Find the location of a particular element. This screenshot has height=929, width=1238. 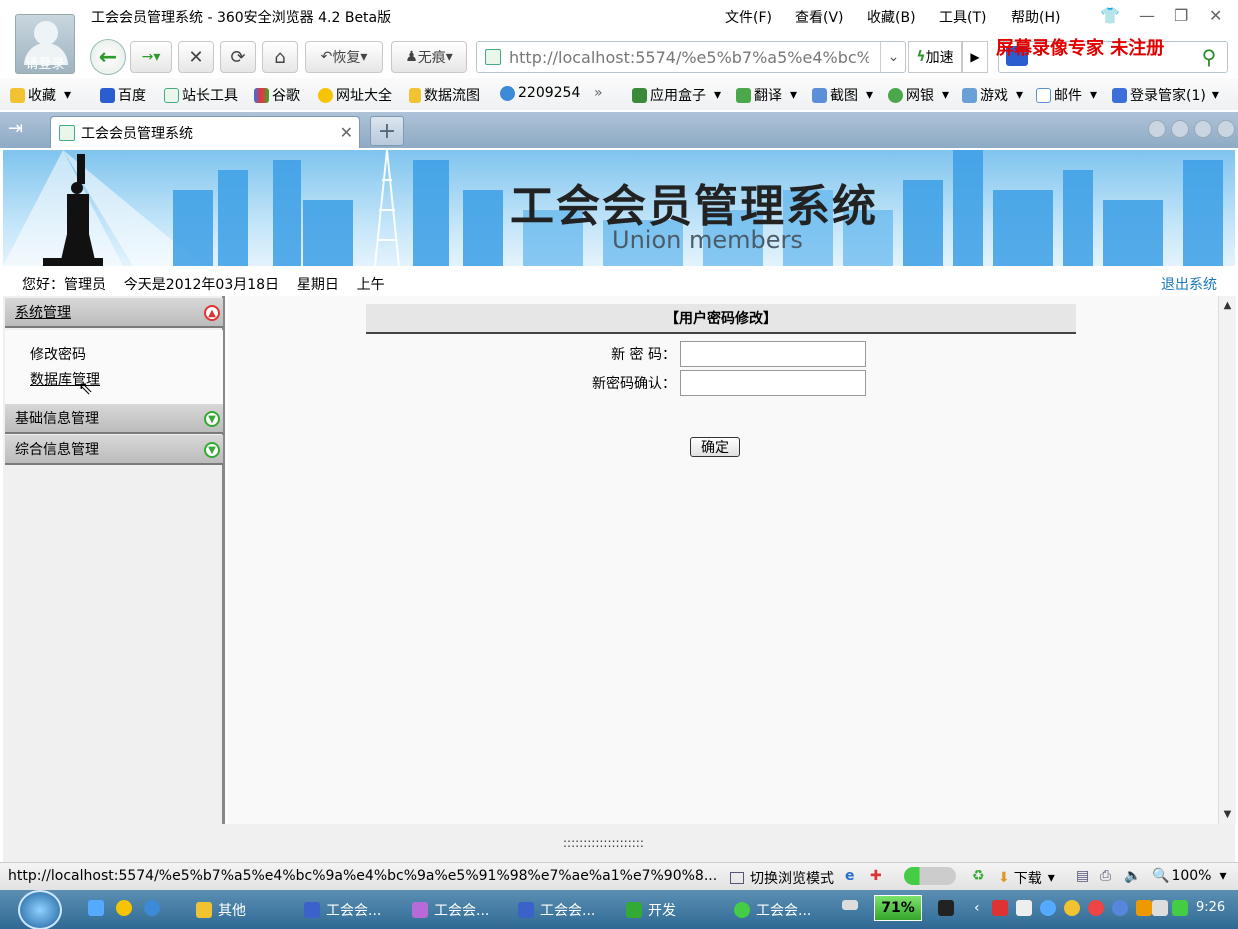

bookmark-app-box: 应用盒子 ▾ is located at coordinates (676, 95).